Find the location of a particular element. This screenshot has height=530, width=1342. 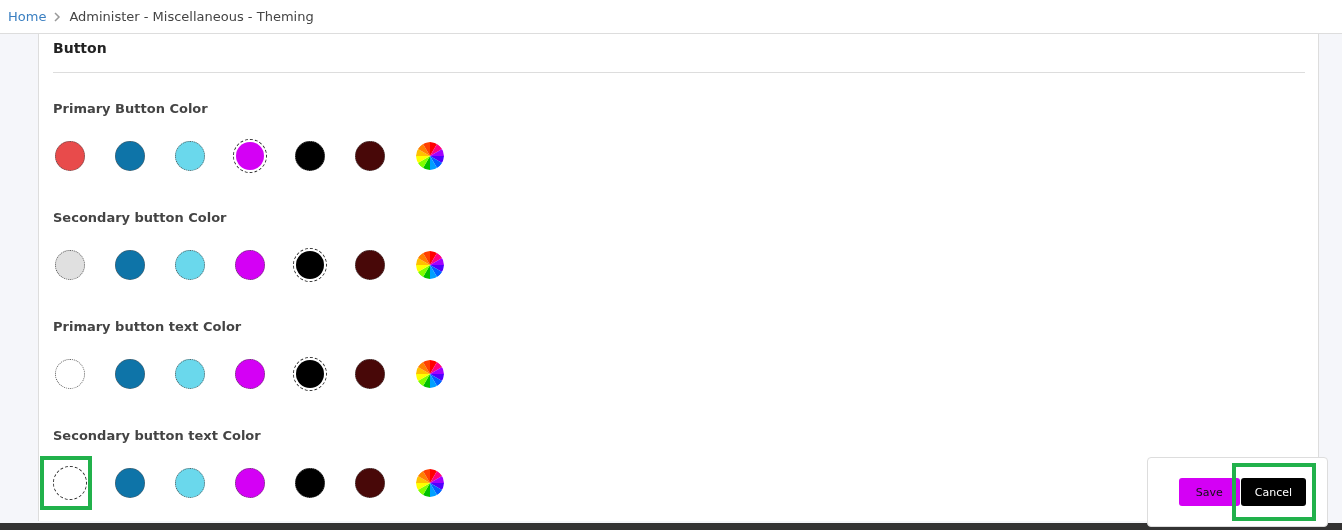

section-label: Secondary button Color is located at coordinates (140, 218).